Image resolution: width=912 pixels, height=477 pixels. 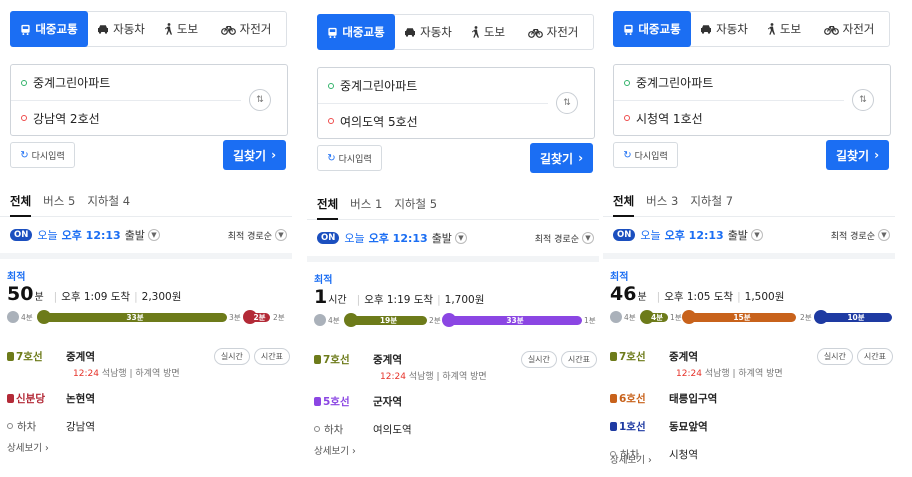 I want to click on destination-text: 여의도역 5호선, so click(x=379, y=121).